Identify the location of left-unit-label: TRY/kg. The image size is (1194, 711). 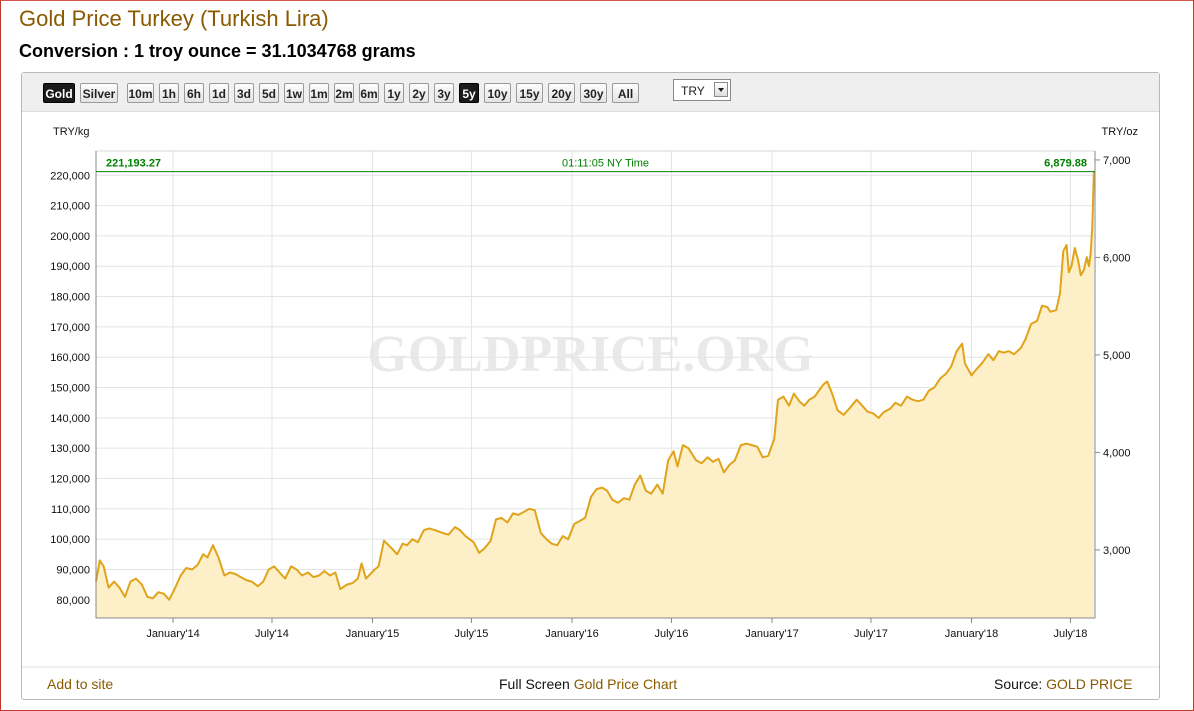
(71, 132).